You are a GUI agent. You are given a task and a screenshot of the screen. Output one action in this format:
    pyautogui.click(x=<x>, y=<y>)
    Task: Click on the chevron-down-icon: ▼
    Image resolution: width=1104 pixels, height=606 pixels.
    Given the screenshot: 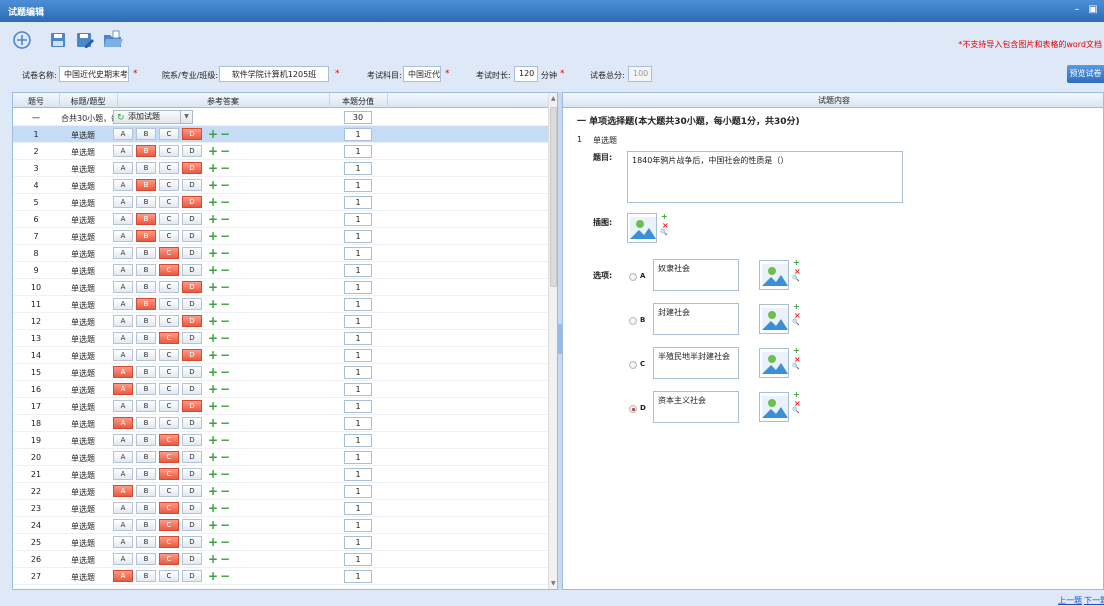 What is the action you would take?
    pyautogui.click(x=186, y=117)
    